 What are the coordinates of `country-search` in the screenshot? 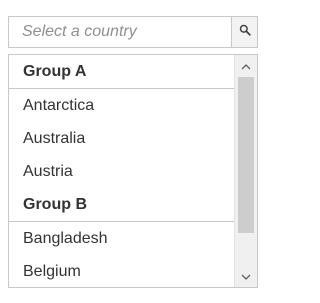 It's located at (133, 32).